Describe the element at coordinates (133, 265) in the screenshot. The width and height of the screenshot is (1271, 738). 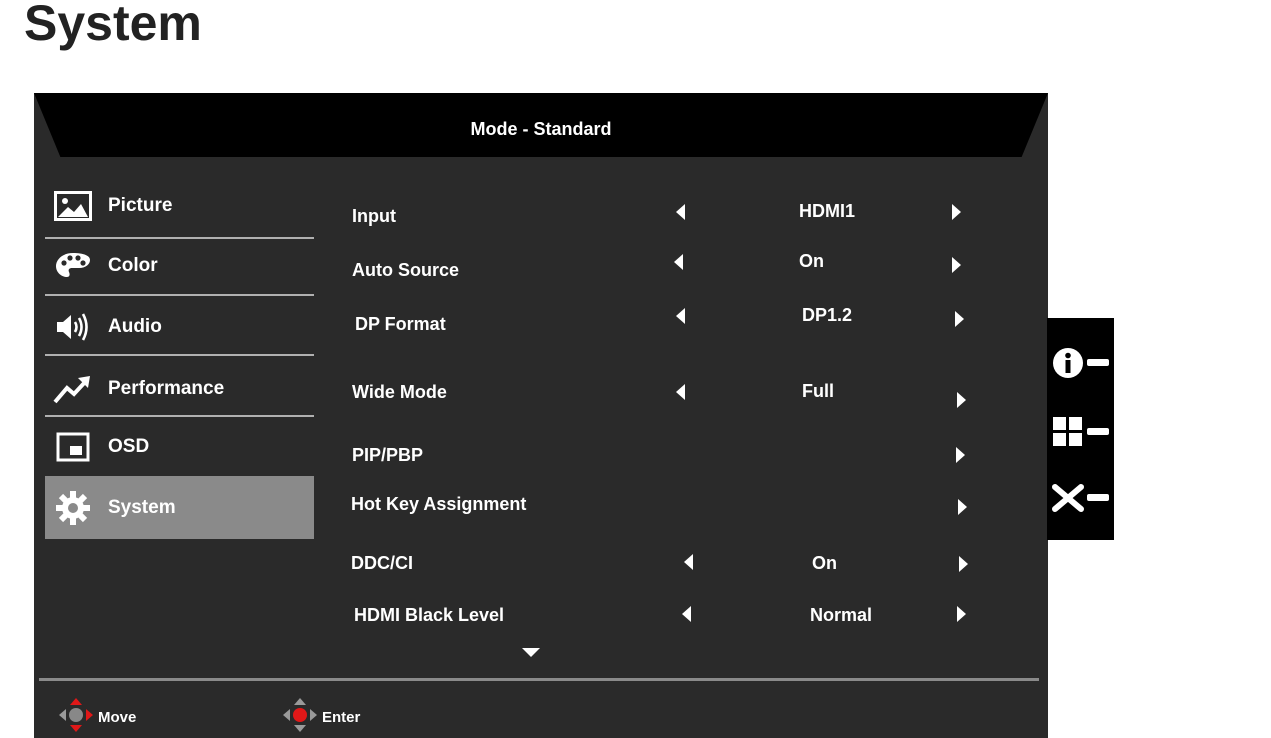
I see `menu-item-label: Color` at that location.